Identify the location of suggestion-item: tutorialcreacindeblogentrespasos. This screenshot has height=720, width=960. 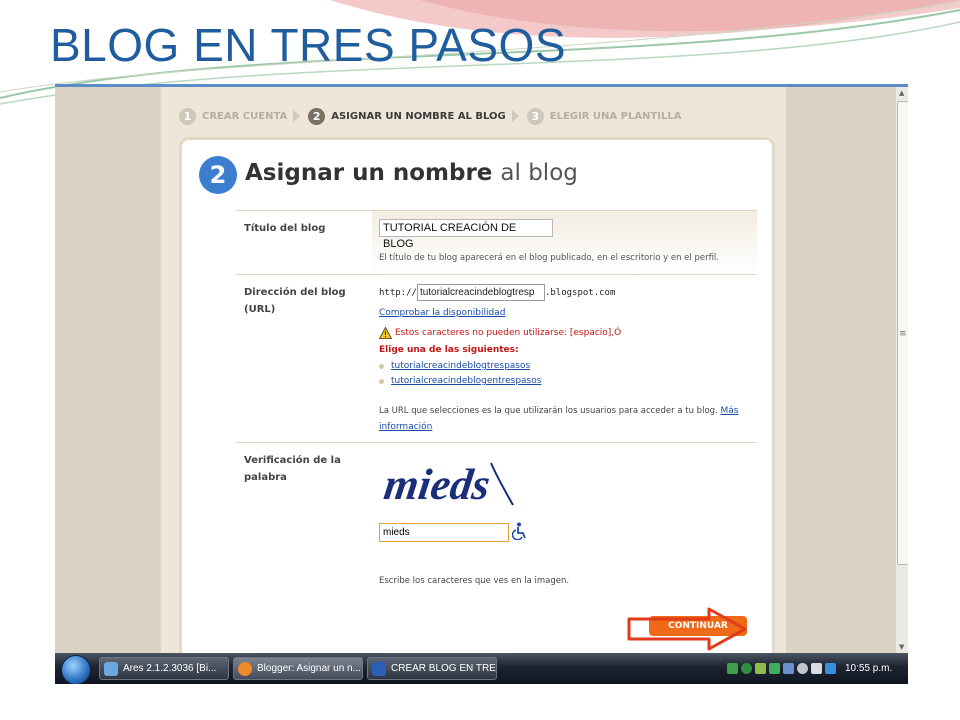
(460, 381).